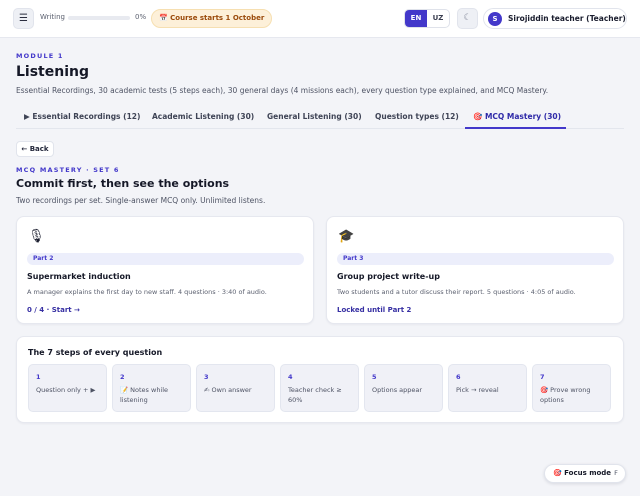 The height and width of the screenshot is (496, 640). Describe the element at coordinates (82, 116) in the screenshot. I see `tab-essential-recordings: ▶ Essential Recordings (12)` at that location.